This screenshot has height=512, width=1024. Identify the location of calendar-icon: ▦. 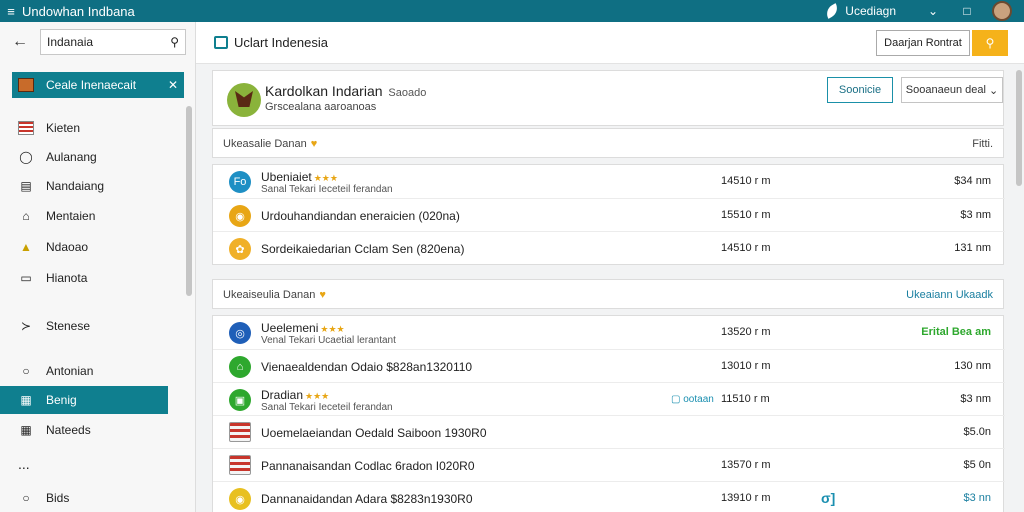
(26, 400).